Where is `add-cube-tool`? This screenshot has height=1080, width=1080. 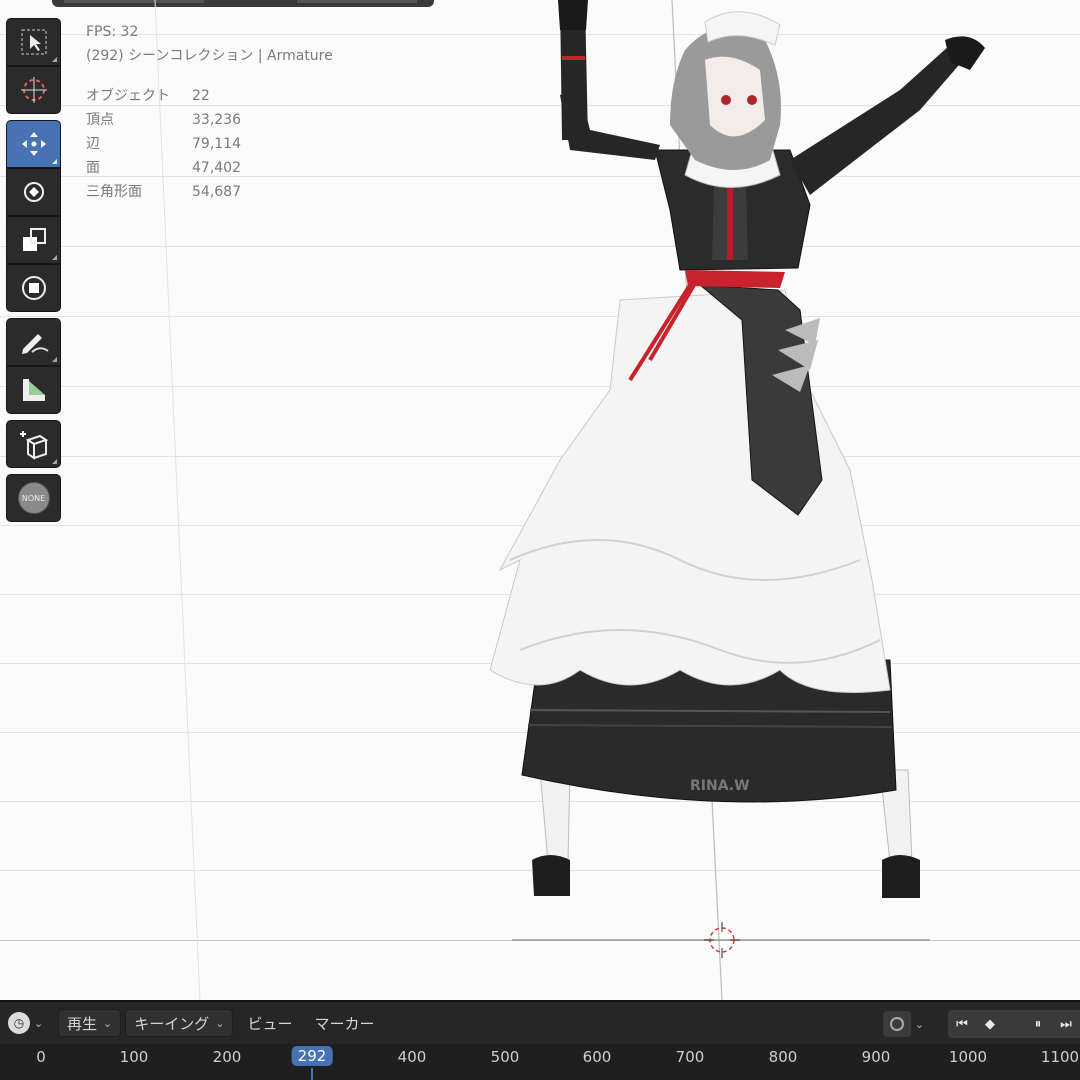
add-cube-tool is located at coordinates (33, 444).